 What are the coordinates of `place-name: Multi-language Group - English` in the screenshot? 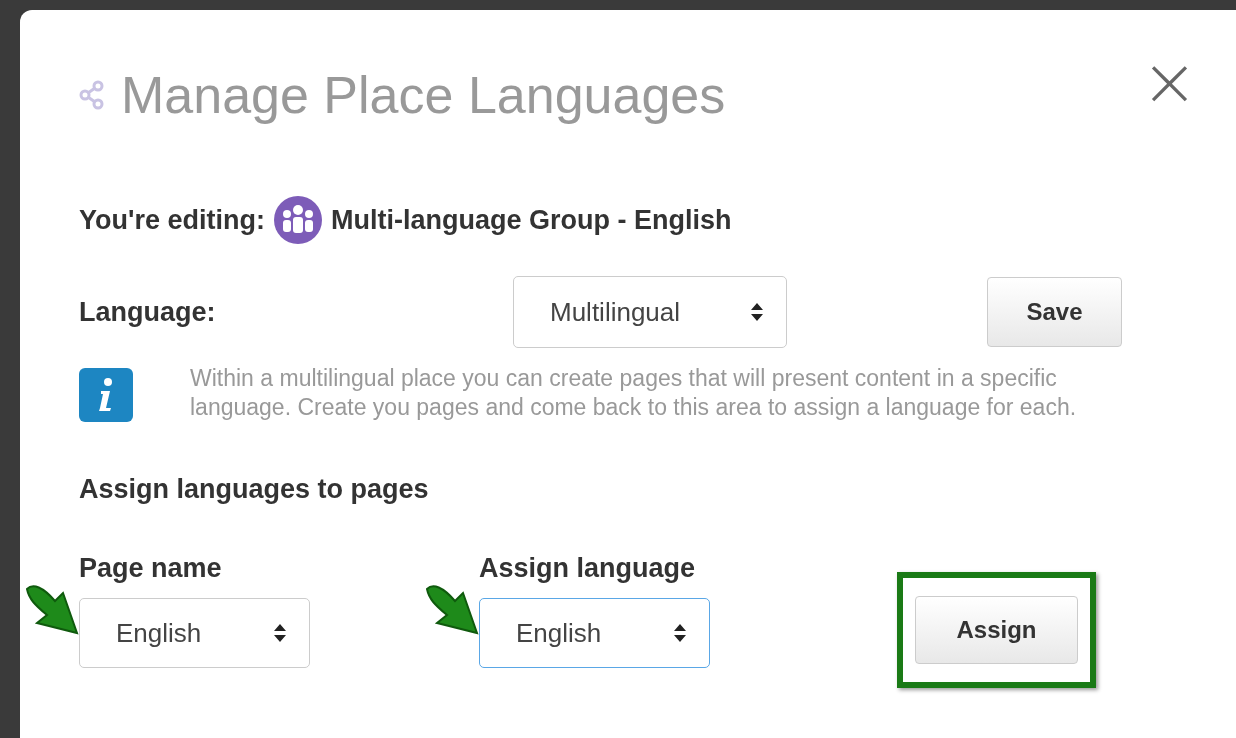 It's located at (531, 220).